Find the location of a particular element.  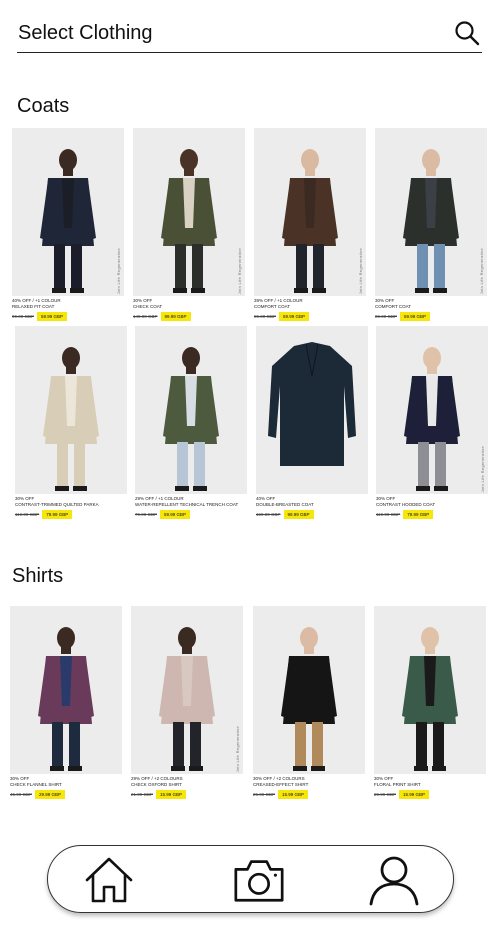

nav-home-button is located at coordinates (109, 880).